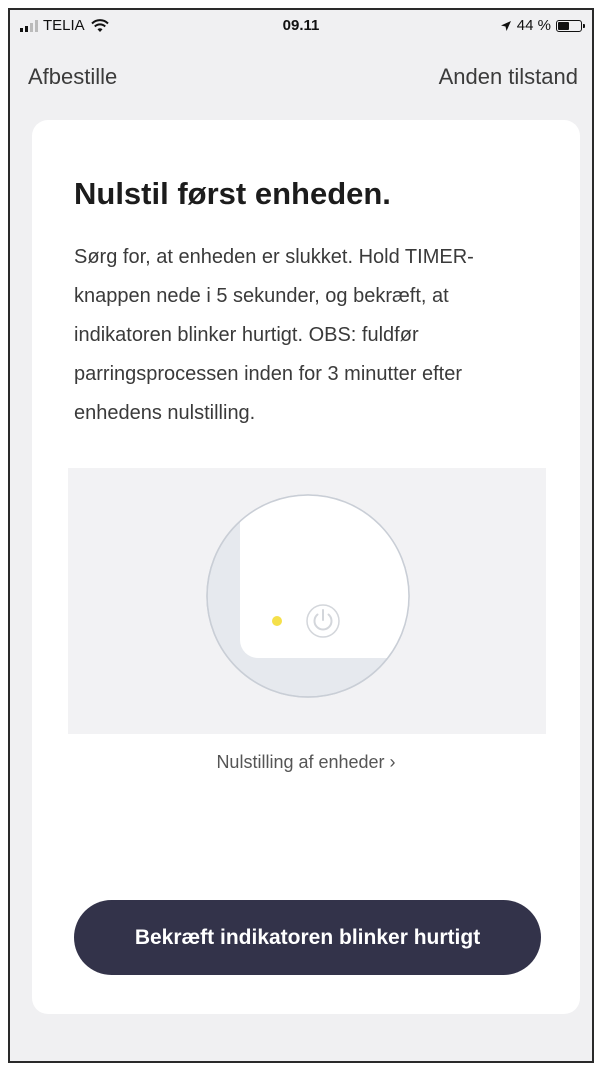 This screenshot has height=1073, width=606. What do you see at coordinates (570, 25) in the screenshot?
I see `battery-icon` at bounding box center [570, 25].